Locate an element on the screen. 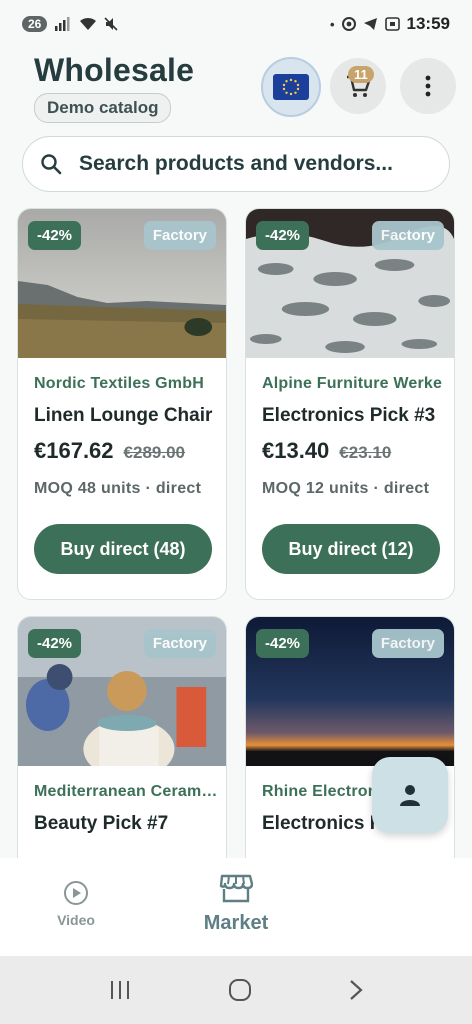 The image size is (472, 1024). signal-icon is located at coordinates (62, 24).